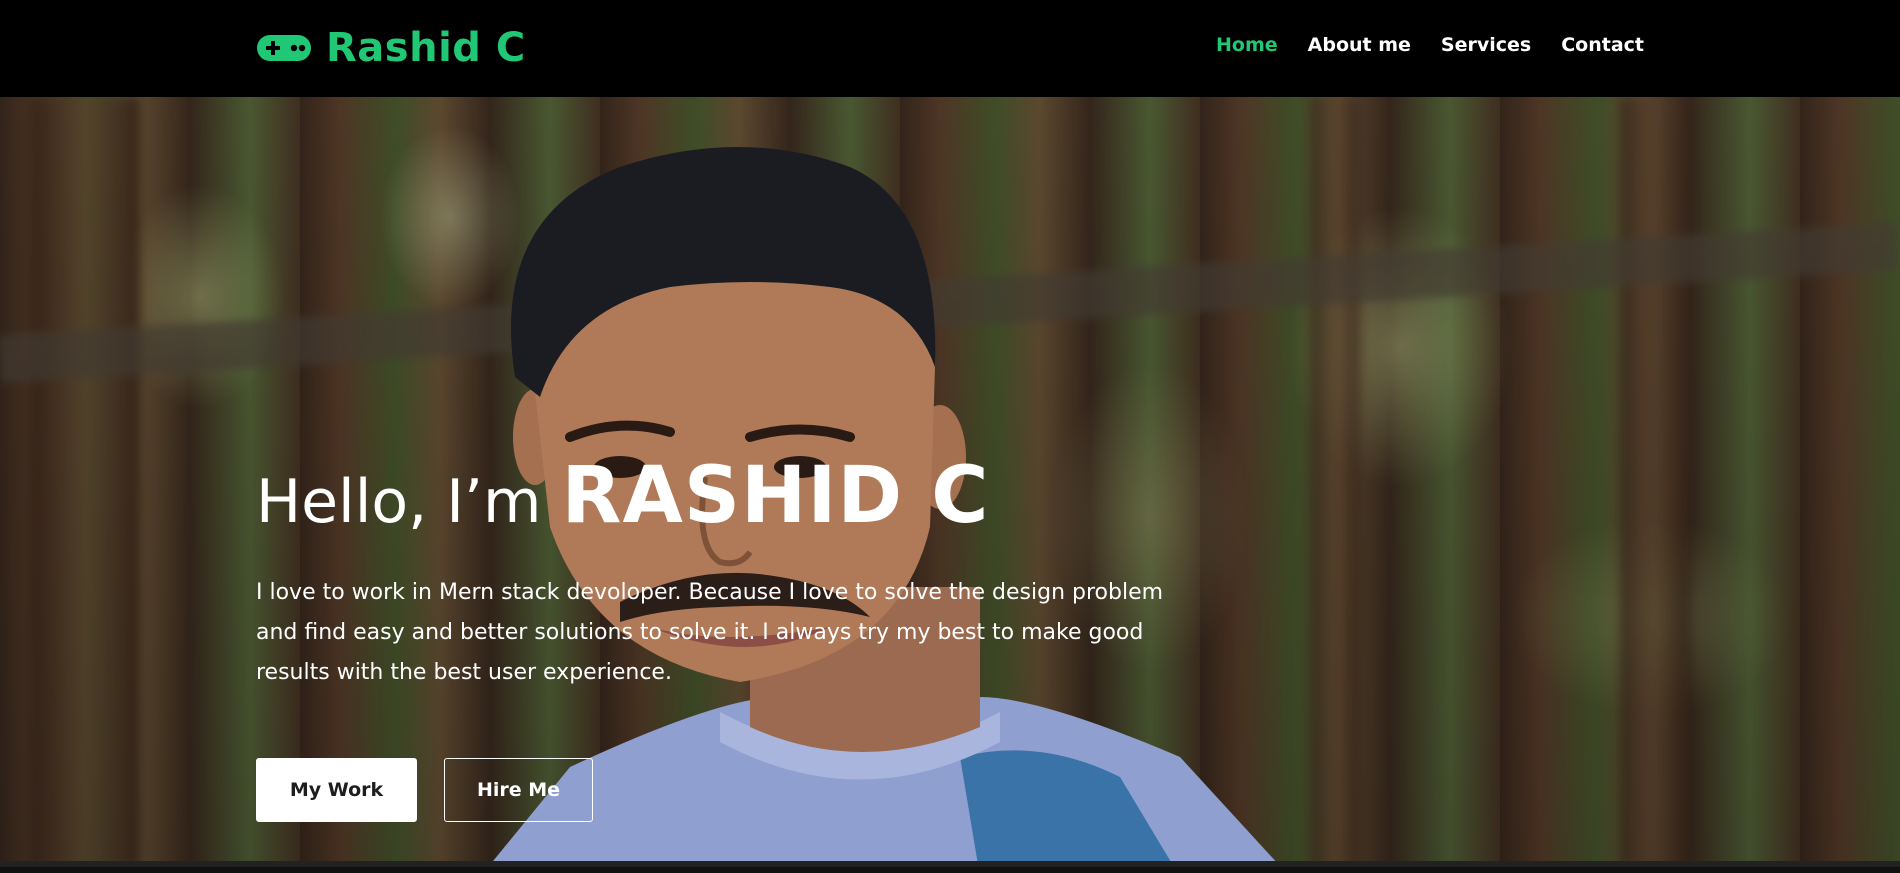 This screenshot has width=1900, height=873. I want to click on nav-home: Home, so click(1247, 45).